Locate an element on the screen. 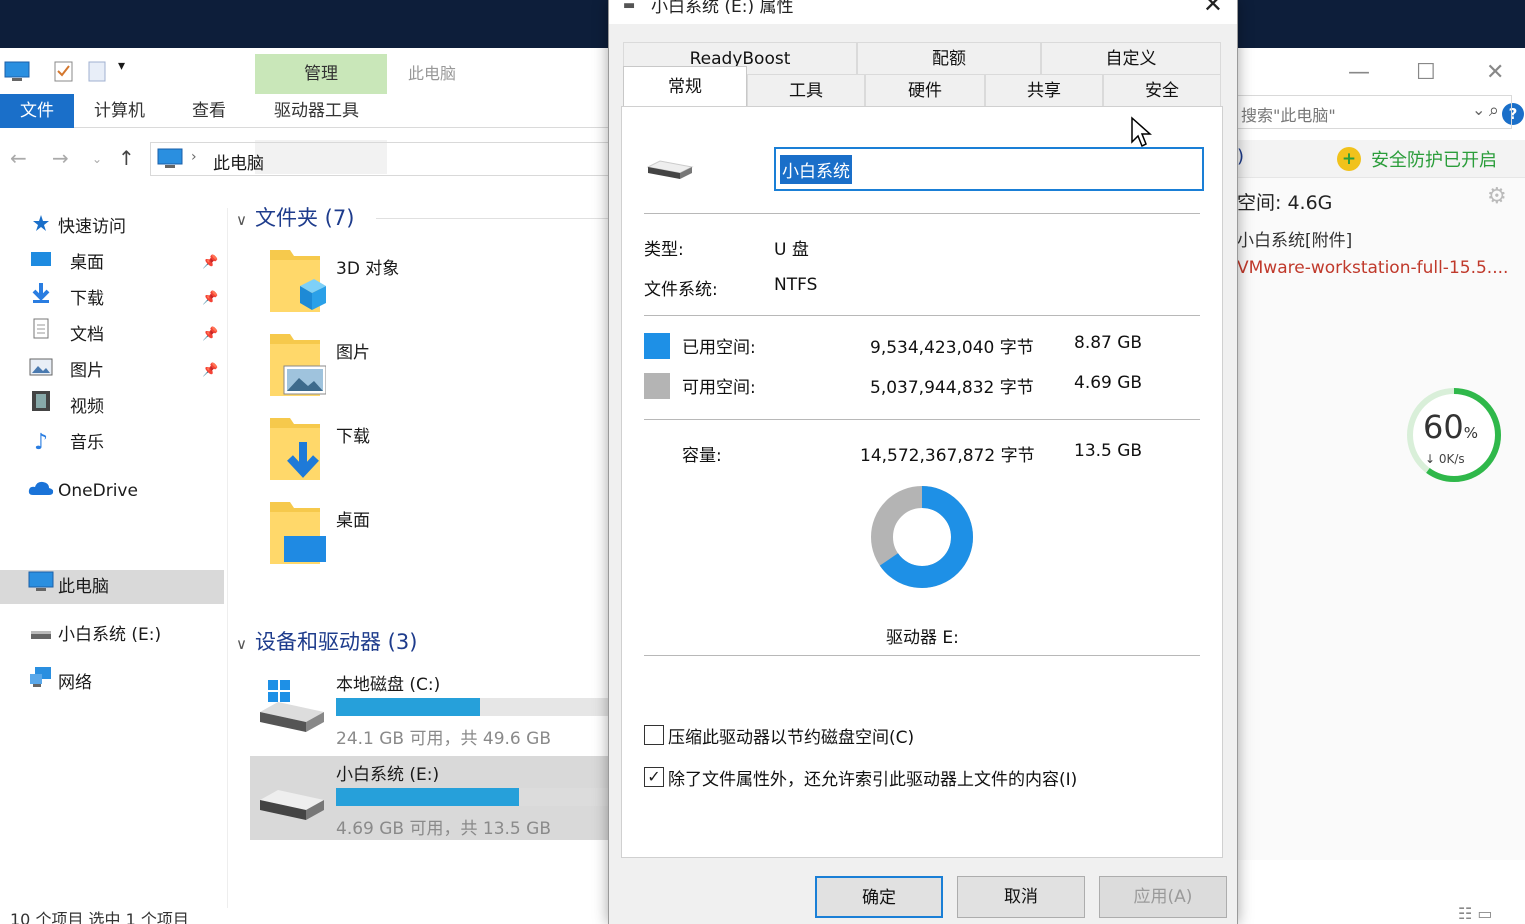 The image size is (1525, 924). breadcrumb-this-pc: 此电脑 is located at coordinates (238, 161).